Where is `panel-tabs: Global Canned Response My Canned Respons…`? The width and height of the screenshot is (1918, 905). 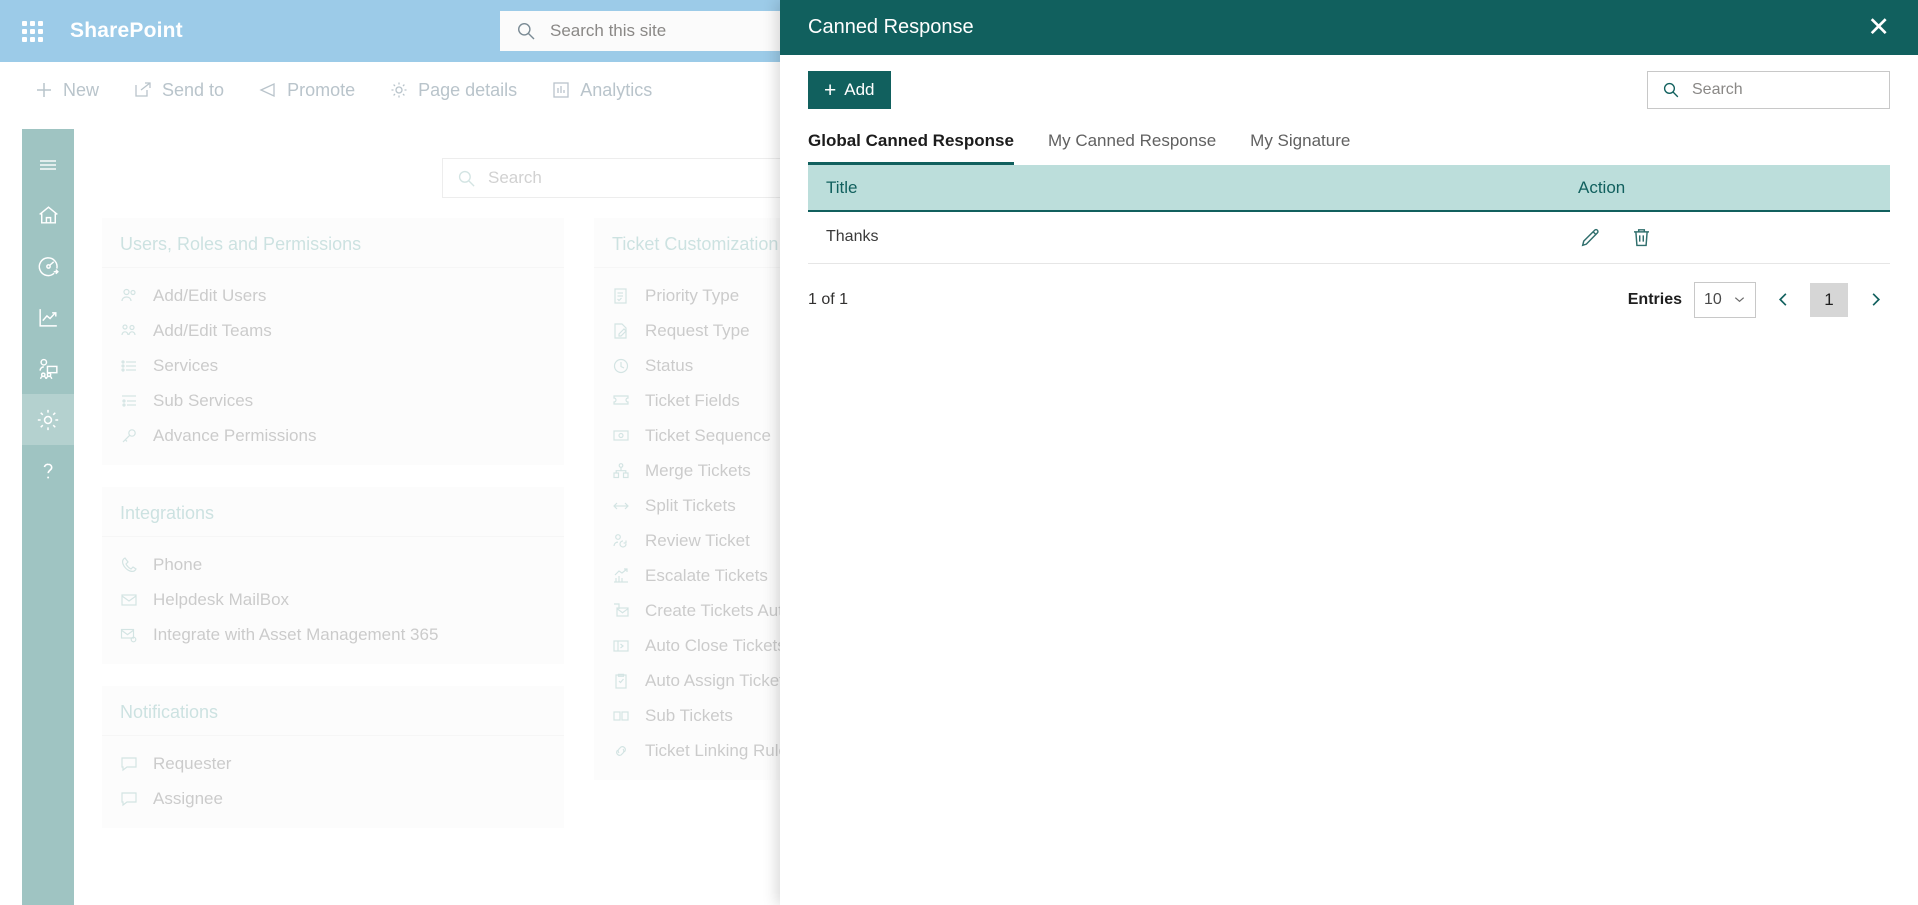
panel-tabs: Global Canned Response My Canned Respons… is located at coordinates (1349, 137).